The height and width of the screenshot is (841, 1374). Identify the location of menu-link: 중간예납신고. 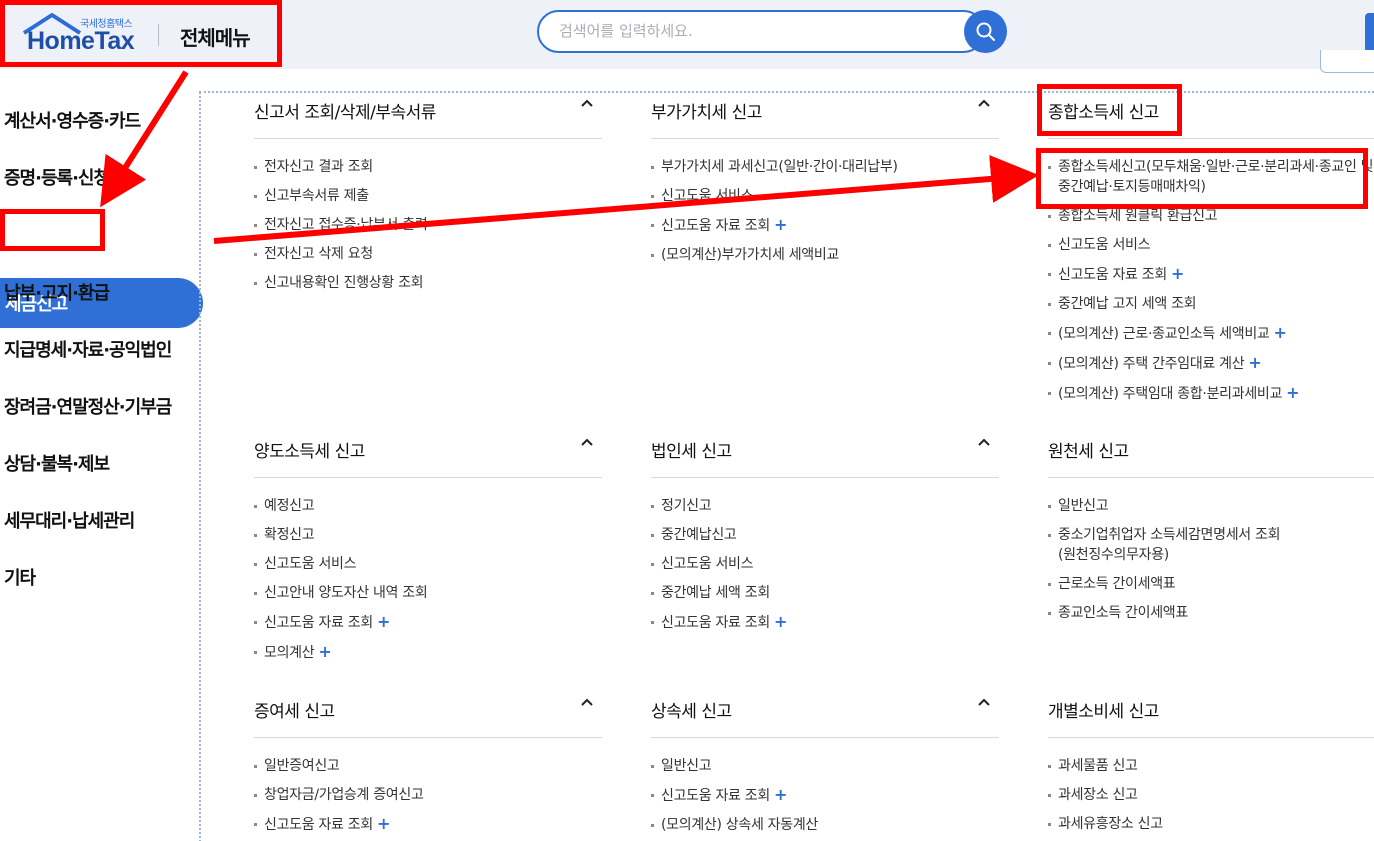
(825, 535).